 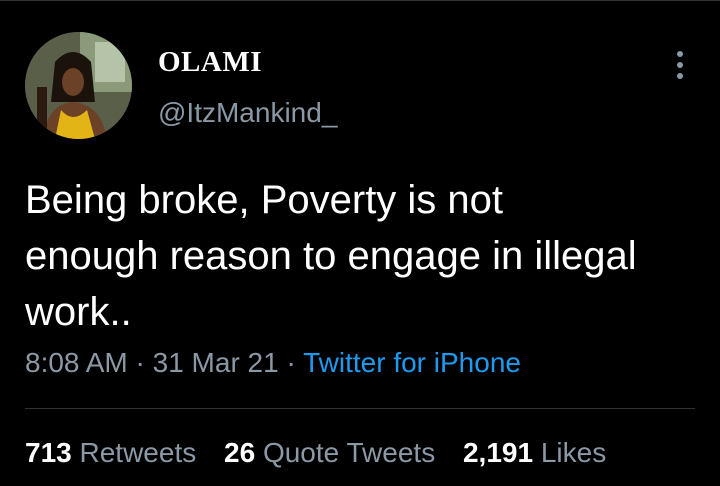 I want to click on tweet-metadata: 8:08 AM · 31 Mar 21 · Twitter for iPhone, so click(x=273, y=363).